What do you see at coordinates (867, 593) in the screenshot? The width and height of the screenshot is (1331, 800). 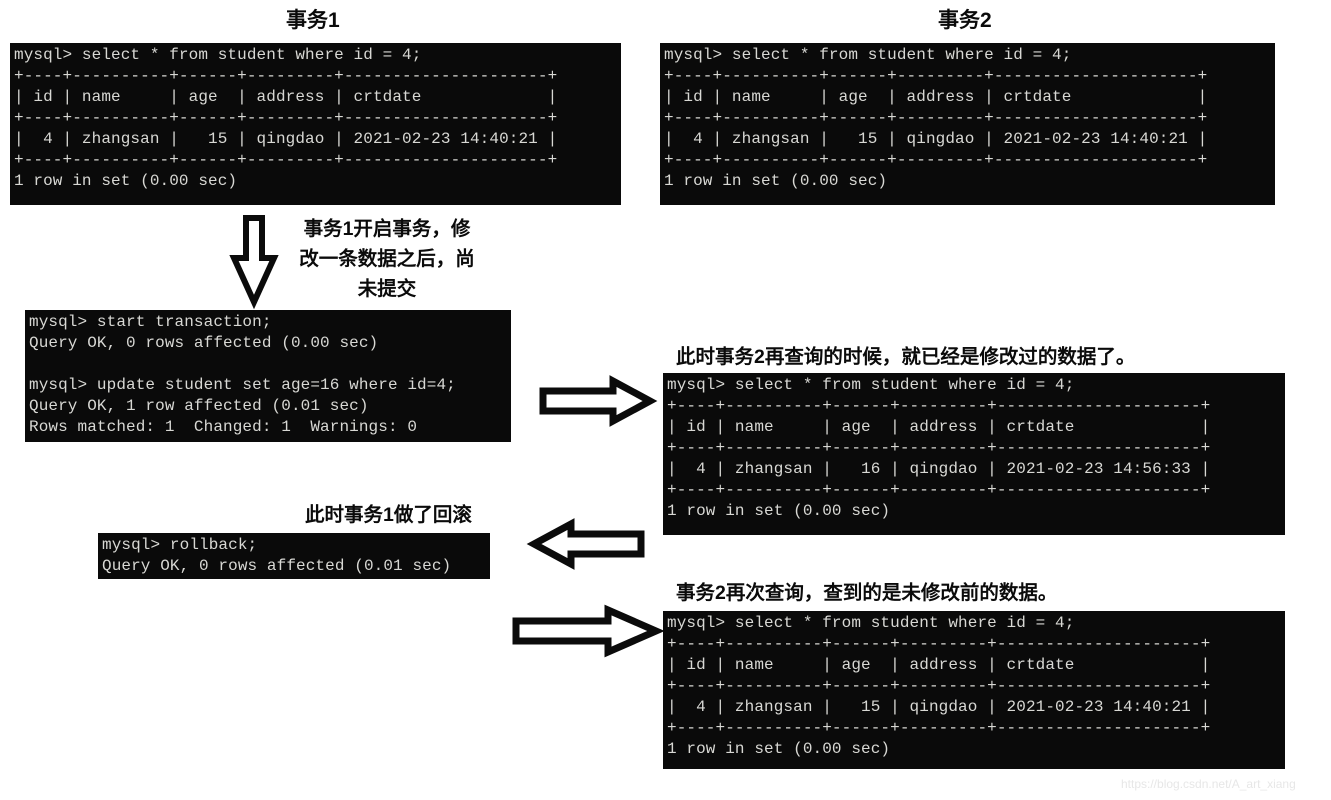 I see `note-tx2-reread: 事务2再次查询，查到的是未修改前的数据。` at bounding box center [867, 593].